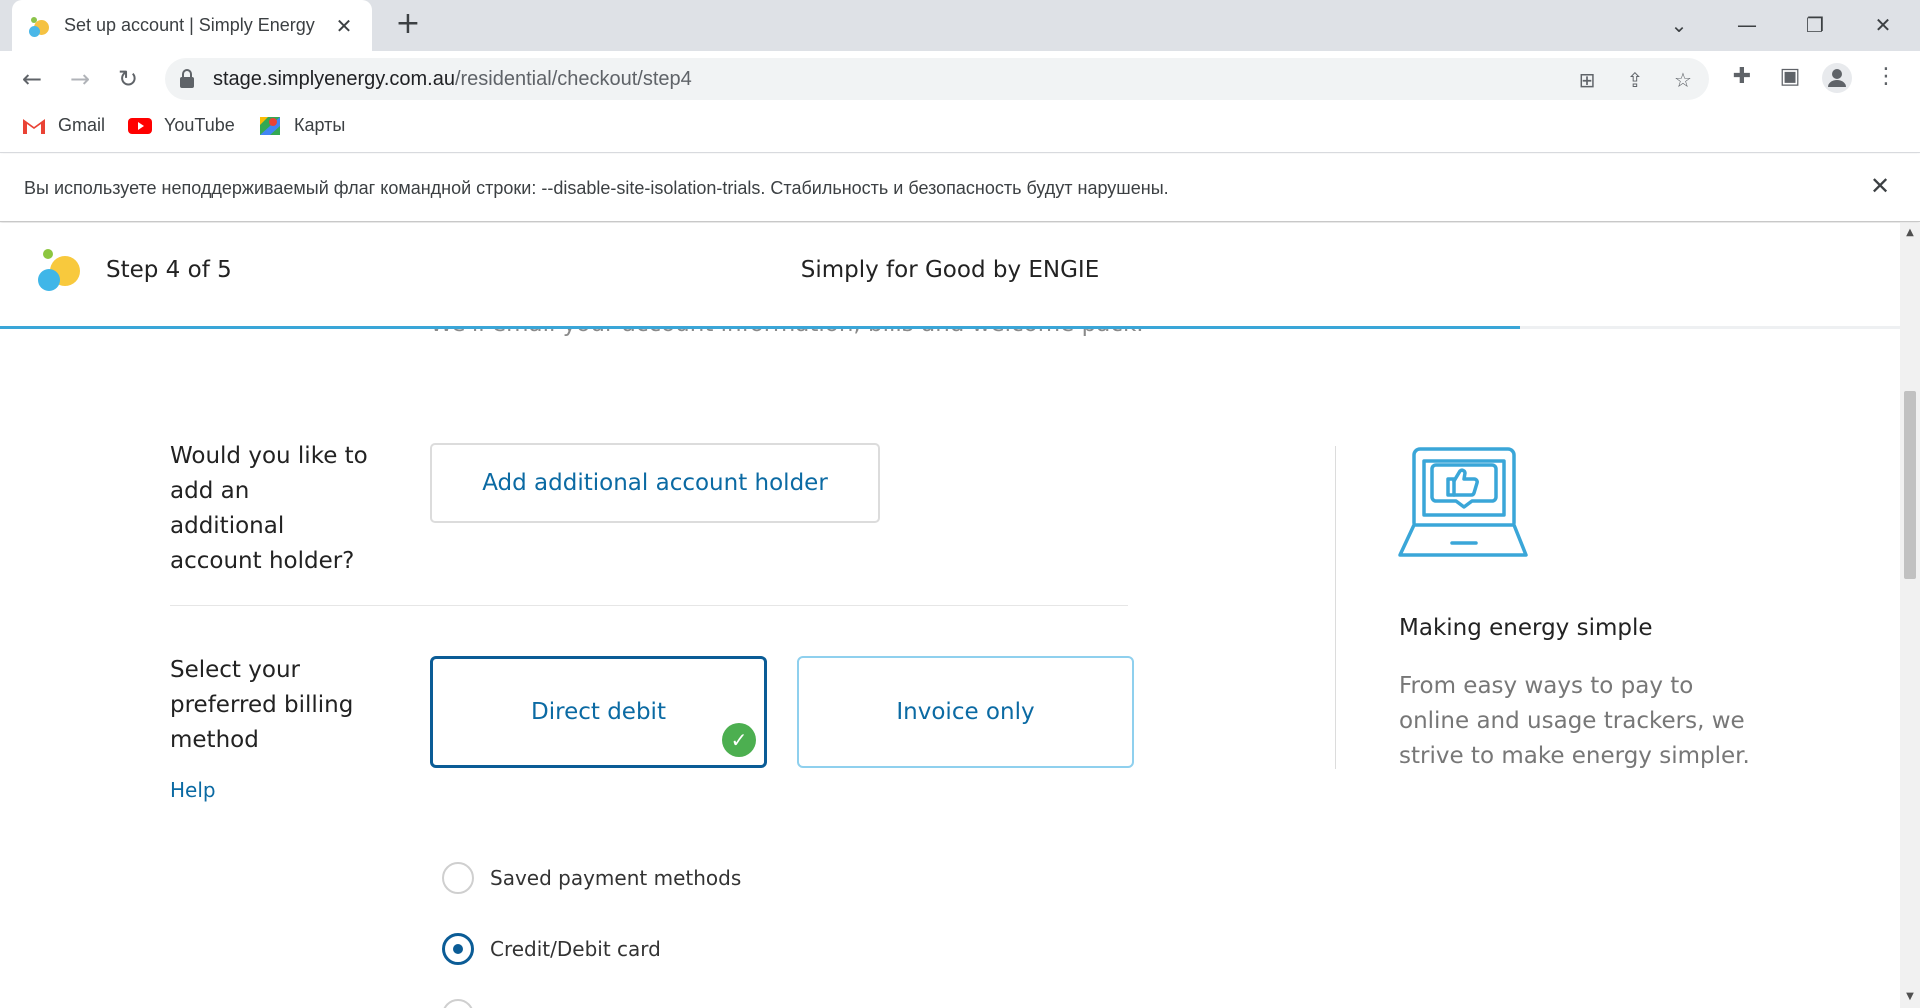 Image resolution: width=1920 pixels, height=1008 pixels. I want to click on billing-method-question: Select your preferred billing method, so click(262, 705).